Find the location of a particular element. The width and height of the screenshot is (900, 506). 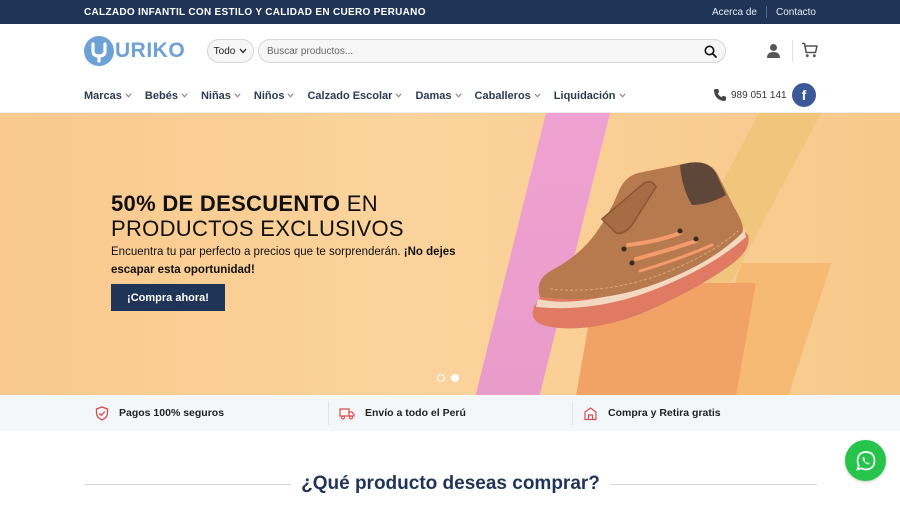

search-input is located at coordinates (485, 51).